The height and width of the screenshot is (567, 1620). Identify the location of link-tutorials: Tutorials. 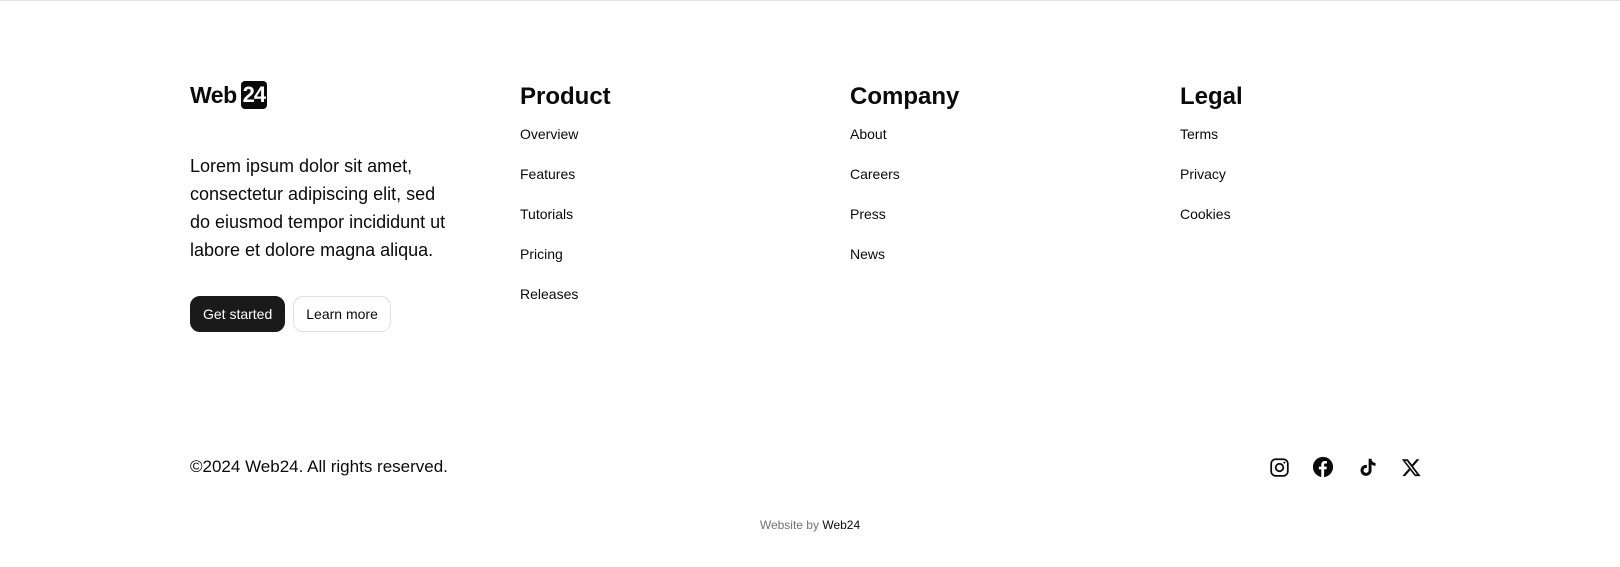
(546, 214).